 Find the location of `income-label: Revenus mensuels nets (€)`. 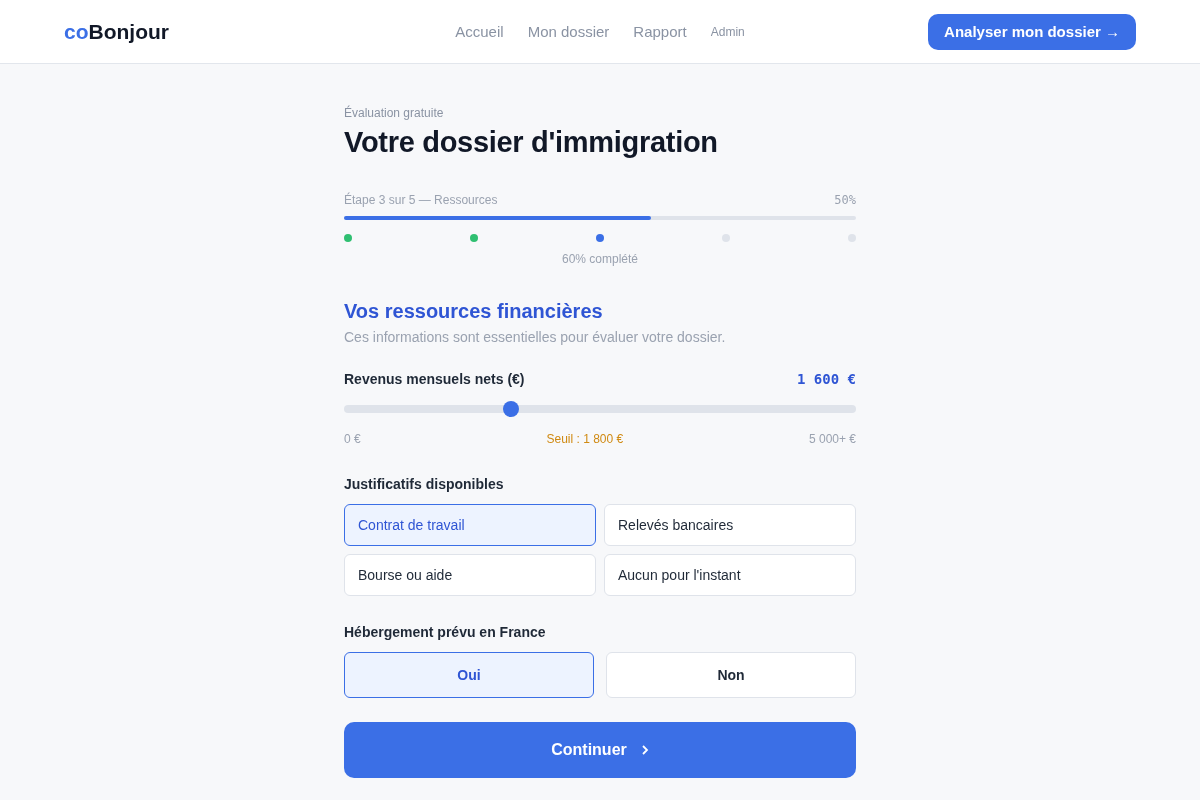

income-label: Revenus mensuels nets (€) is located at coordinates (434, 379).